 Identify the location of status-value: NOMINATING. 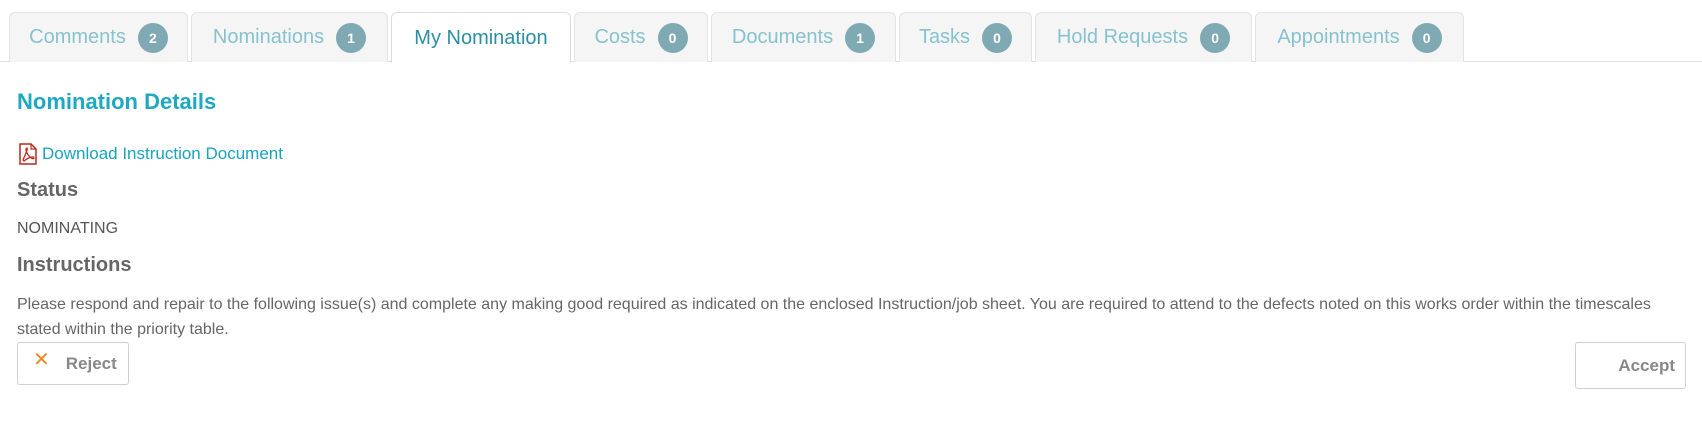
(68, 228).